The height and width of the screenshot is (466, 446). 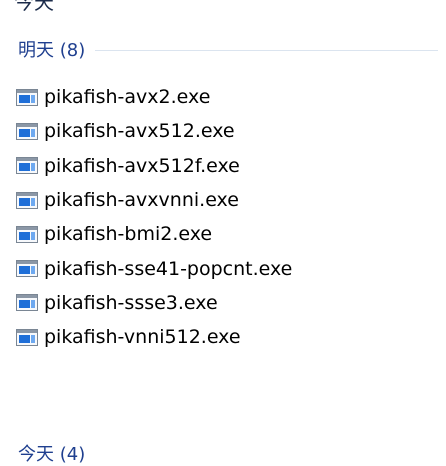 What do you see at coordinates (168, 268) in the screenshot?
I see `file-name: pikafish-sse41-popcnt.exe` at bounding box center [168, 268].